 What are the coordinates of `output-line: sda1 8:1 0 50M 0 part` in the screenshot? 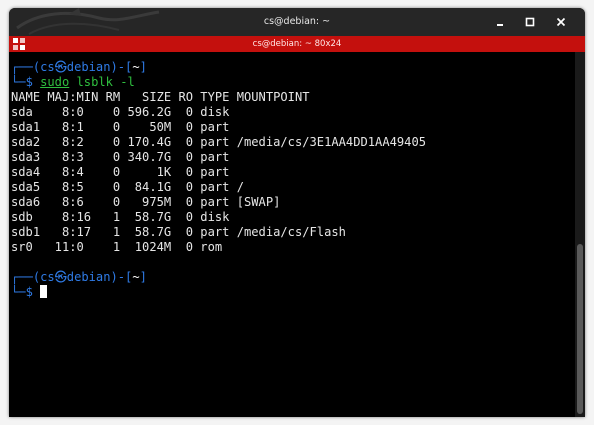 It's located at (120, 127).